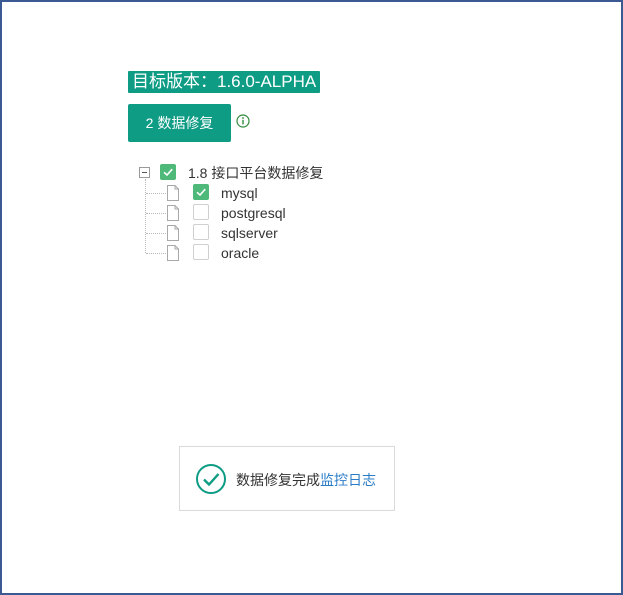  Describe the element at coordinates (145, 216) in the screenshot. I see `tree-connector-vertical` at that location.